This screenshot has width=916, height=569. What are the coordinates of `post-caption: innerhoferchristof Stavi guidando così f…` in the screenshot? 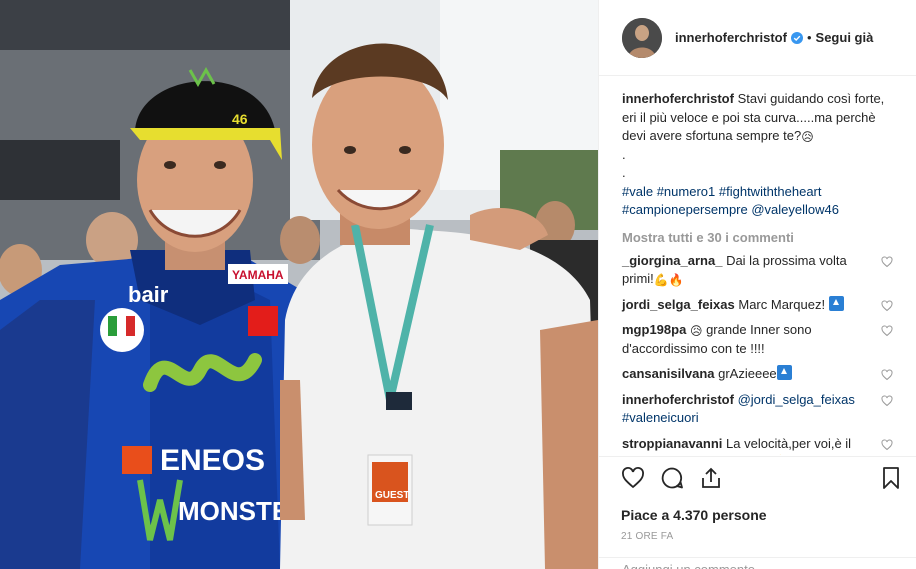 It's located at (758, 155).